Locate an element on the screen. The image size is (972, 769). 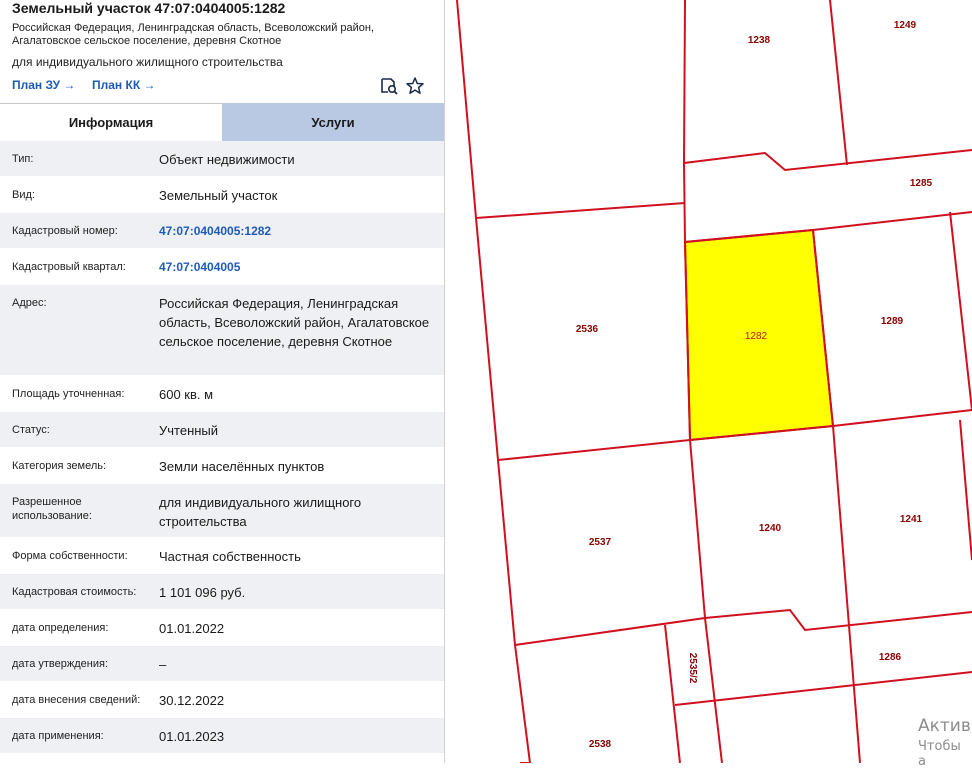
table-row: дата определения: 01.01.2022 is located at coordinates (222, 628).